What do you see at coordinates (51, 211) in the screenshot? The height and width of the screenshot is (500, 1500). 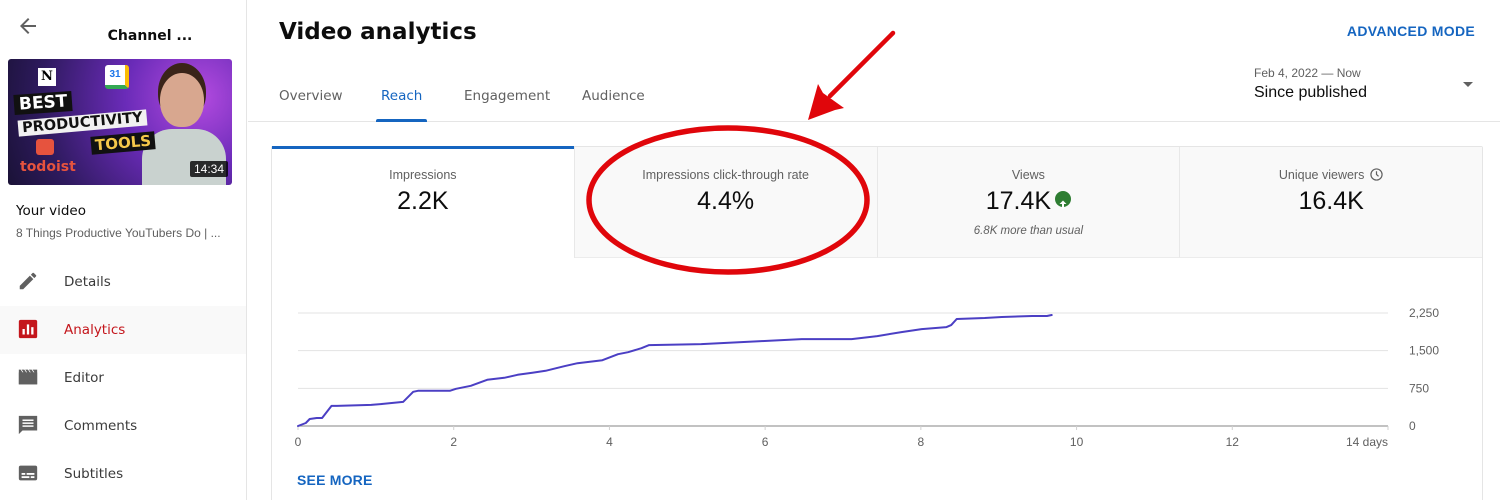 I see `your-video-label: Your video` at bounding box center [51, 211].